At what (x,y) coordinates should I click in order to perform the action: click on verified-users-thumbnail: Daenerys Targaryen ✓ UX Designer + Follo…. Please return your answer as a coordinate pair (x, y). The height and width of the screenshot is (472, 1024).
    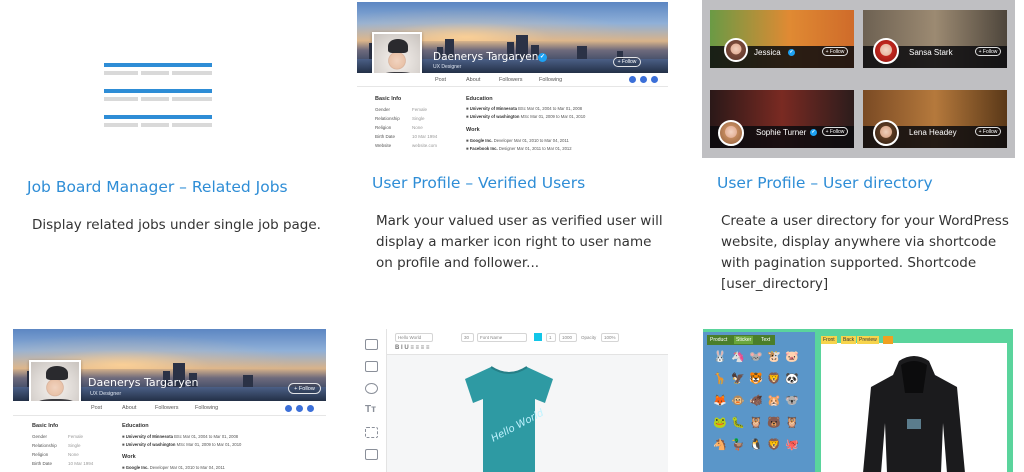
    Looking at the image, I should click on (512, 79).